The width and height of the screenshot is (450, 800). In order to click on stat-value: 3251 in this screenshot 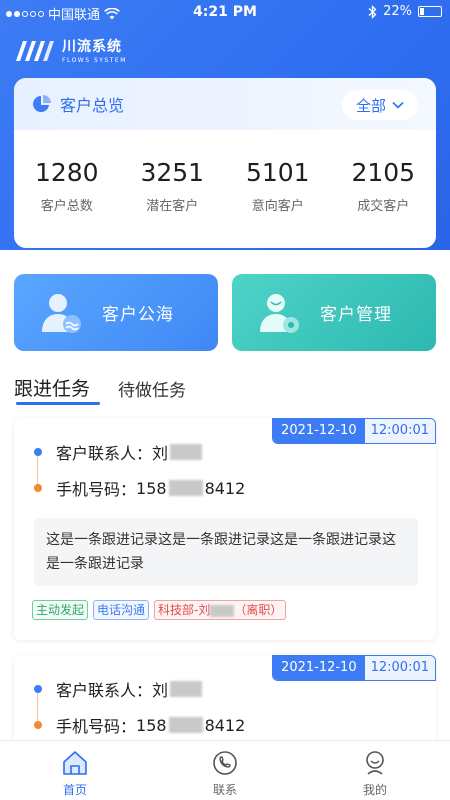, I will do `click(172, 172)`.